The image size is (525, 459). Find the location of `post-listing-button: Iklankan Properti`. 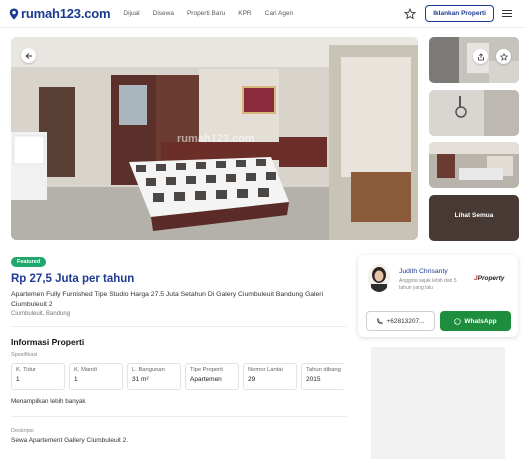

post-listing-button: Iklankan Properti is located at coordinates (459, 13).